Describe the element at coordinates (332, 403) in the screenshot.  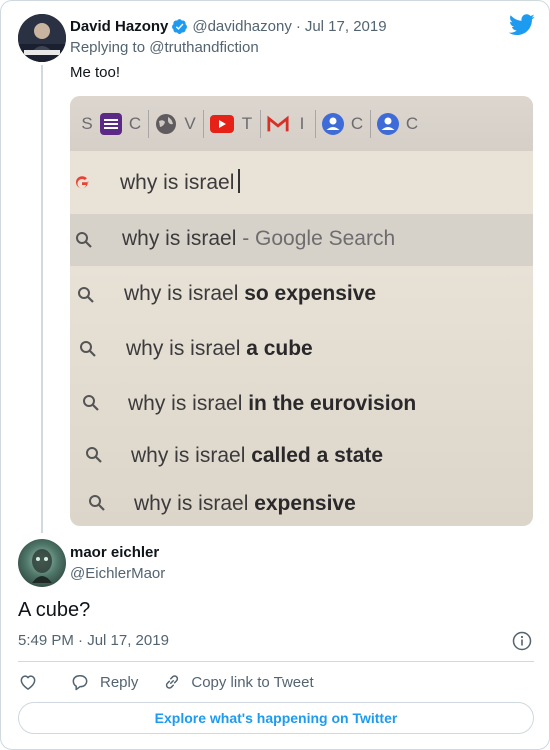
I see `suggestion-completion: in the eurovision` at that location.